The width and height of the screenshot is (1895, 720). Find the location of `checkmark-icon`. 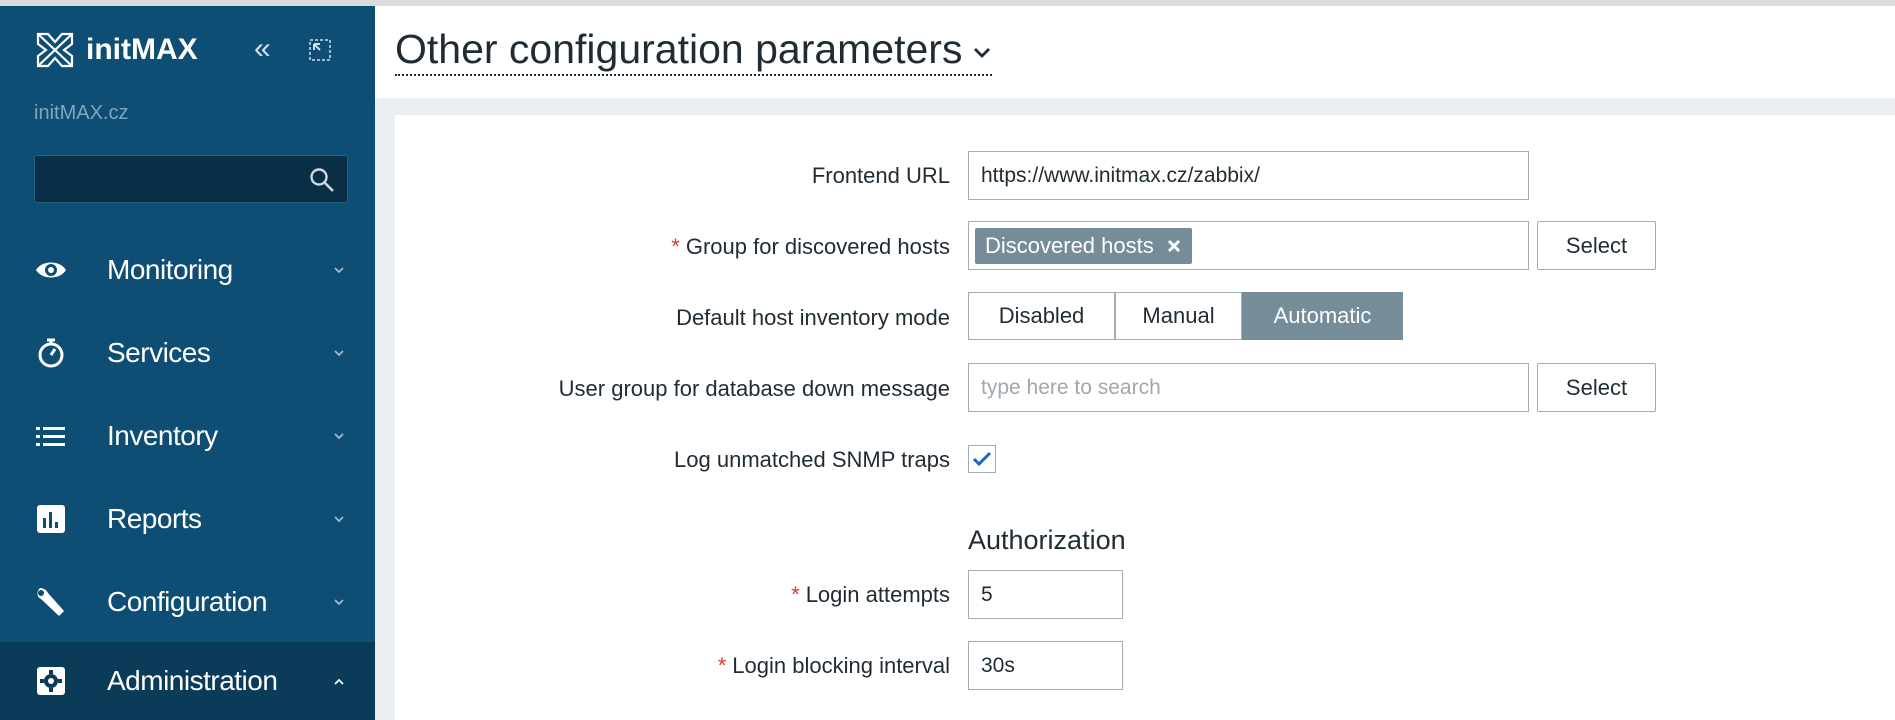

checkmark-icon is located at coordinates (982, 459).